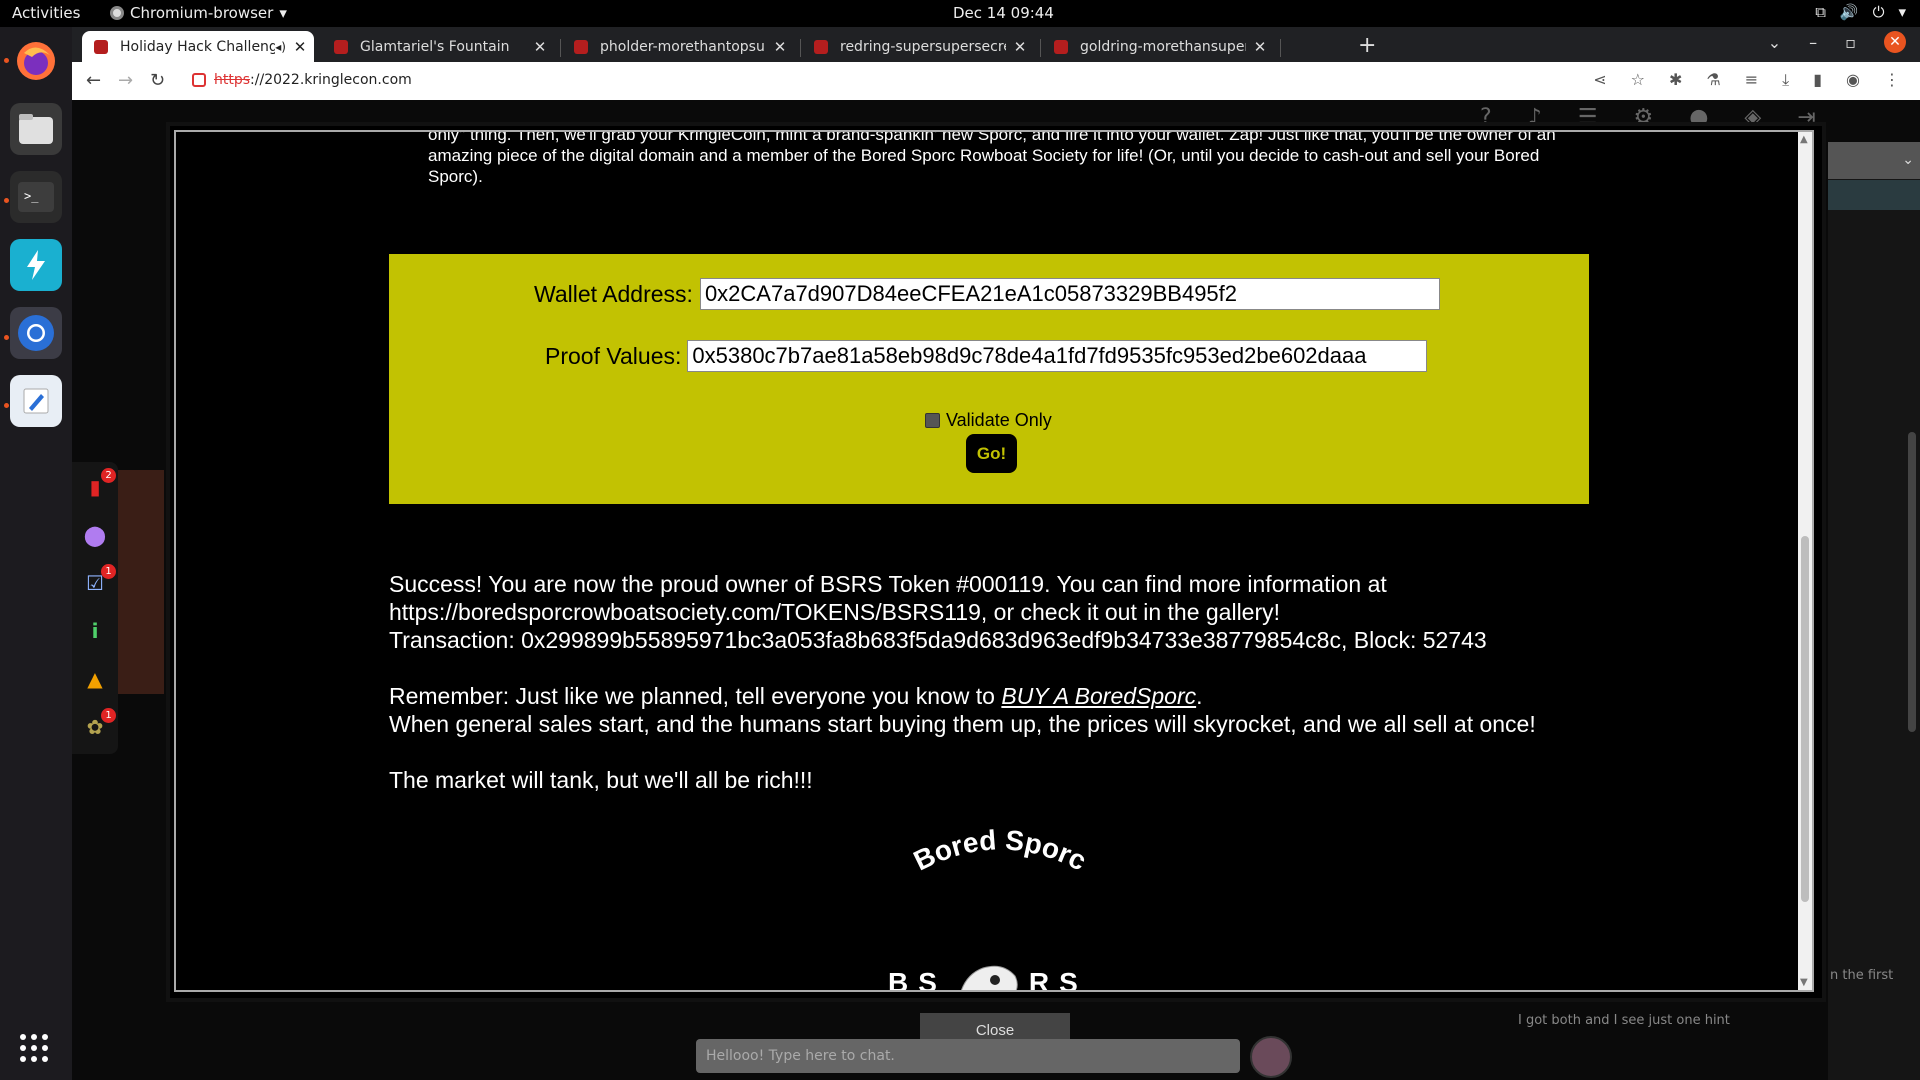 This screenshot has height=1080, width=1920. Describe the element at coordinates (1599, 80) in the screenshot. I see `share-icon: ⋖` at that location.